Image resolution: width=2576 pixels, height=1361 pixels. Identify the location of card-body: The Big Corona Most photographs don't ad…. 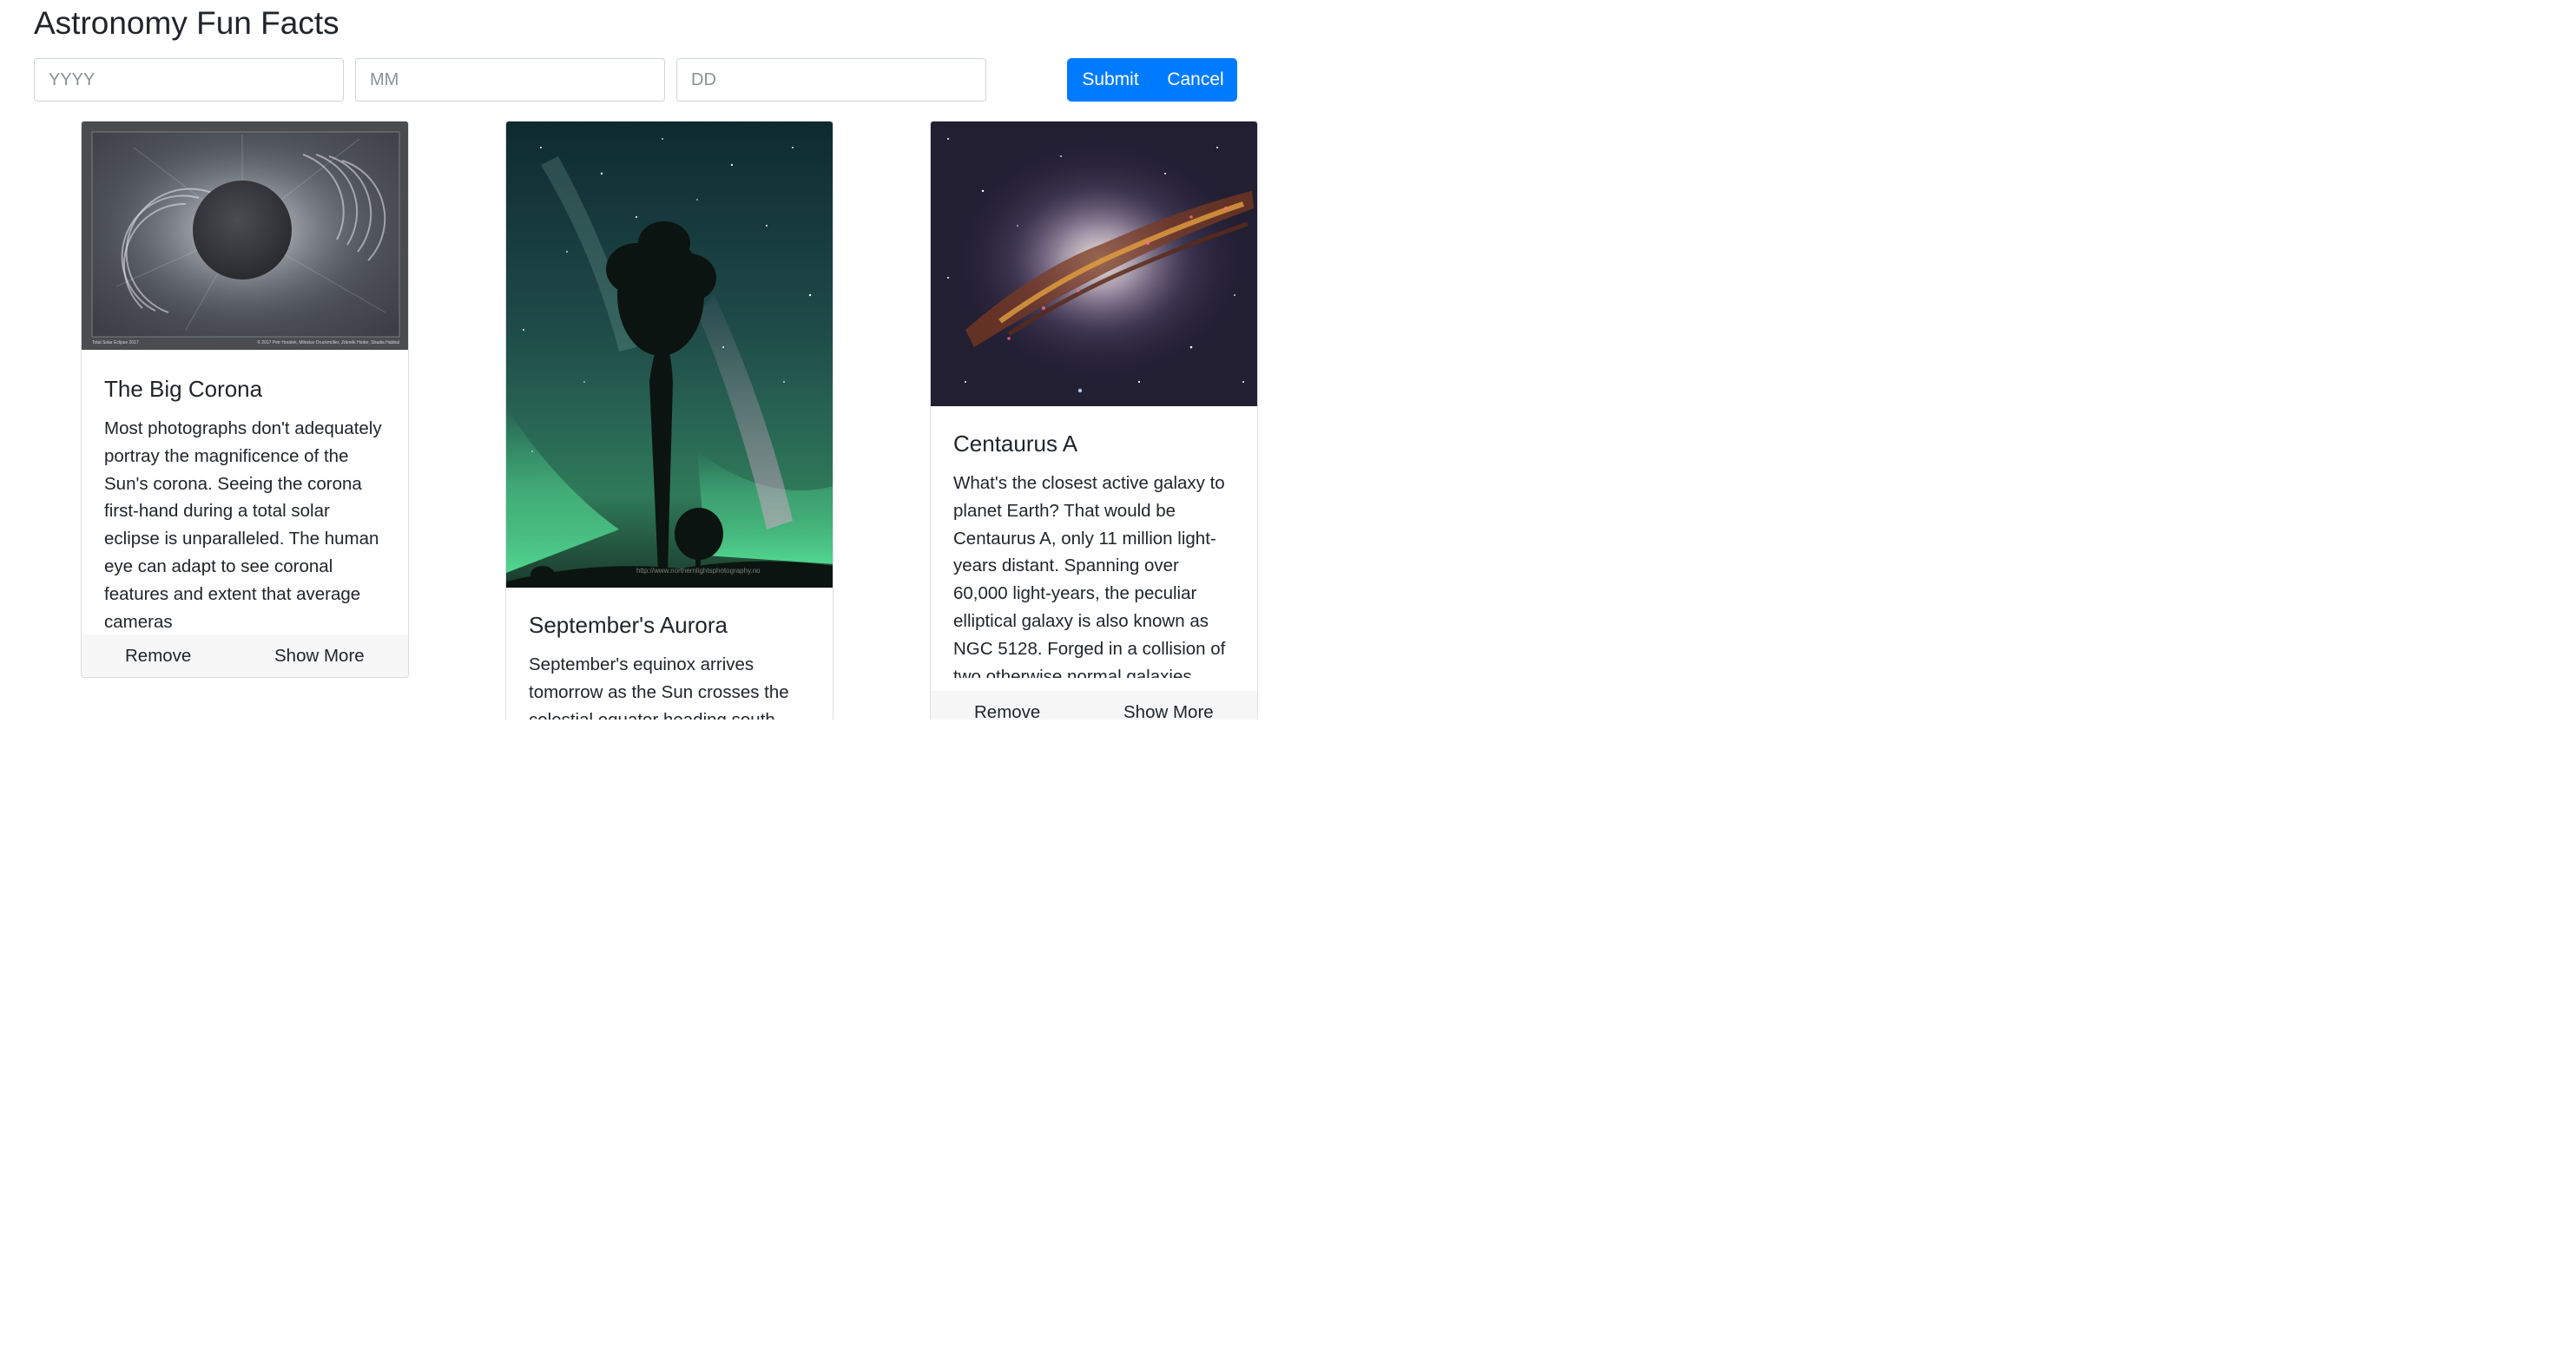
(245, 505).